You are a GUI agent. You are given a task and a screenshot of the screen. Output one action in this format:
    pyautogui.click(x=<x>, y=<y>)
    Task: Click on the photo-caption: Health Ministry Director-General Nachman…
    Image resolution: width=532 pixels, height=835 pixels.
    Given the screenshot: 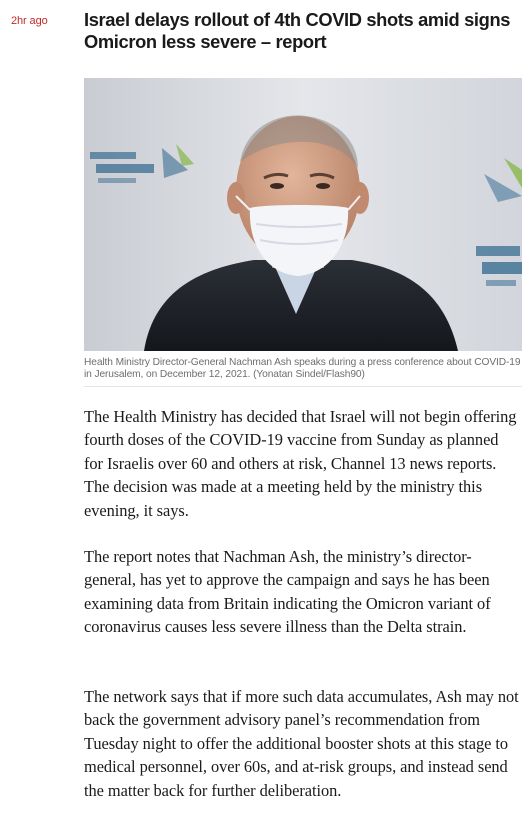 What is the action you would take?
    pyautogui.click(x=302, y=368)
    